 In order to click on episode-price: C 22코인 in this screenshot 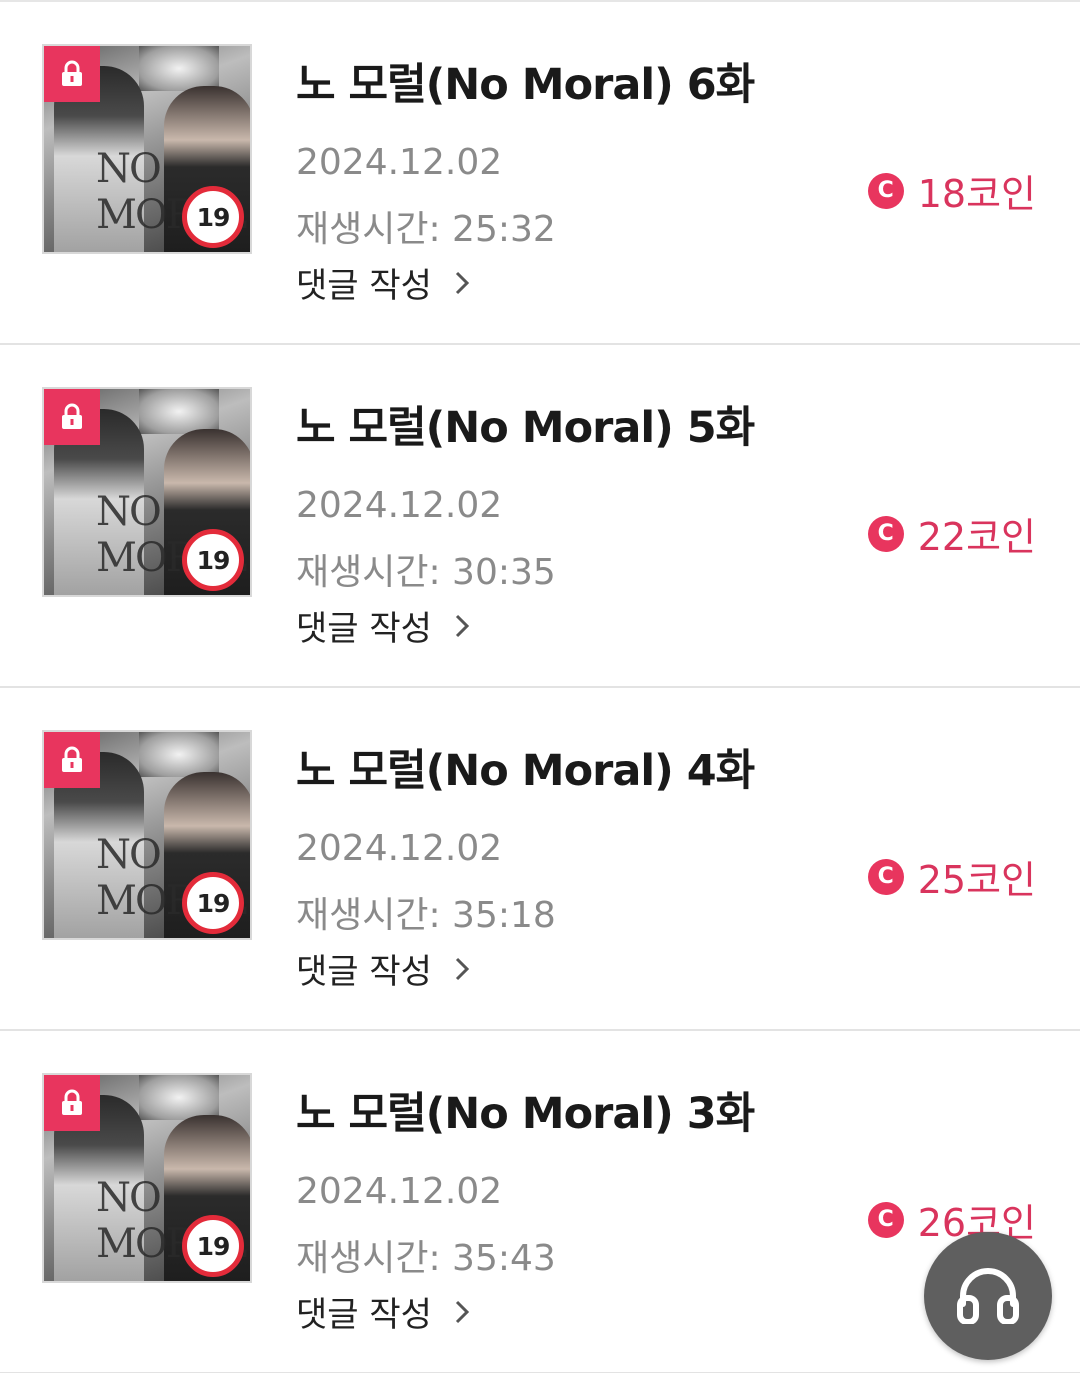, I will do `click(951, 533)`.